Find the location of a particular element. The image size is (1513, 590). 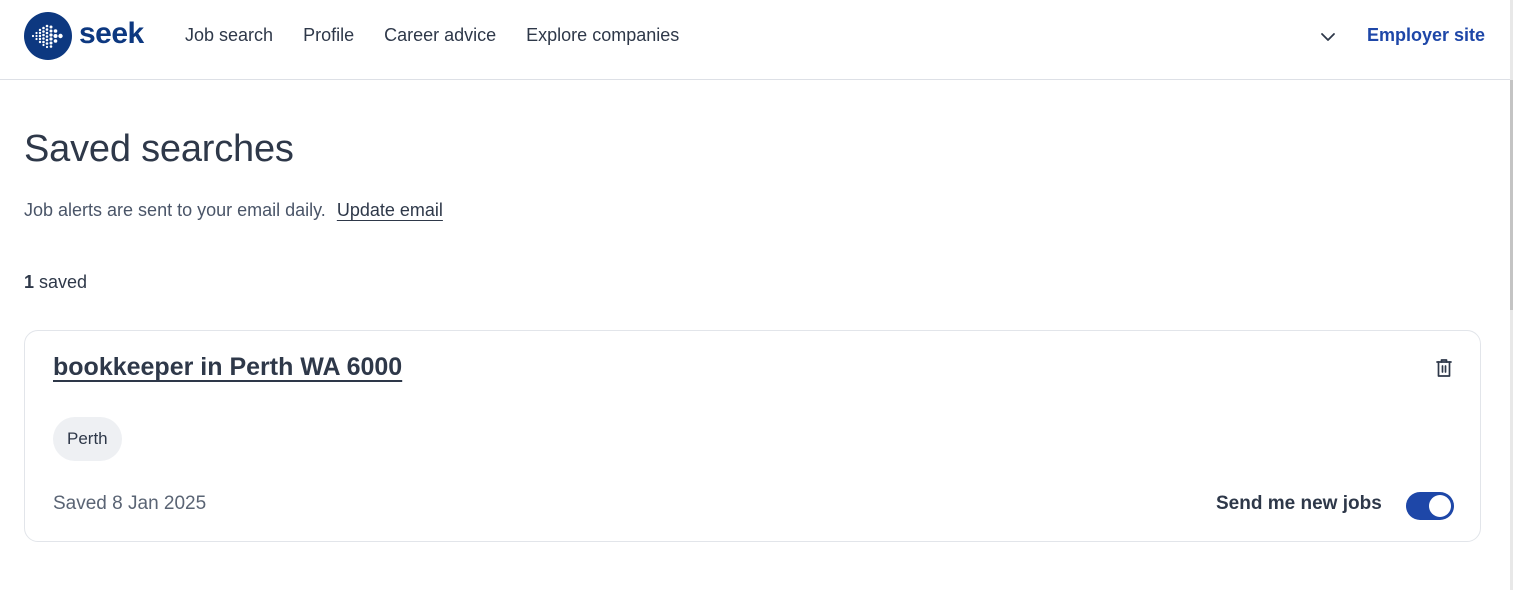

saved-search-title-link: bookkeeper in Perth WA 6000 is located at coordinates (227, 367).